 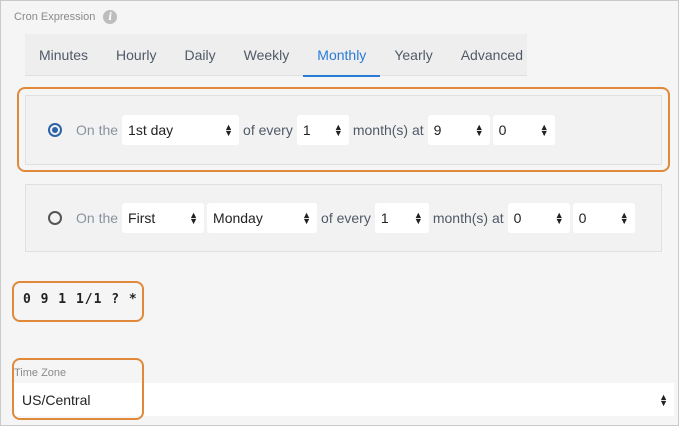 I want to click on info-icon: i, so click(x=110, y=17).